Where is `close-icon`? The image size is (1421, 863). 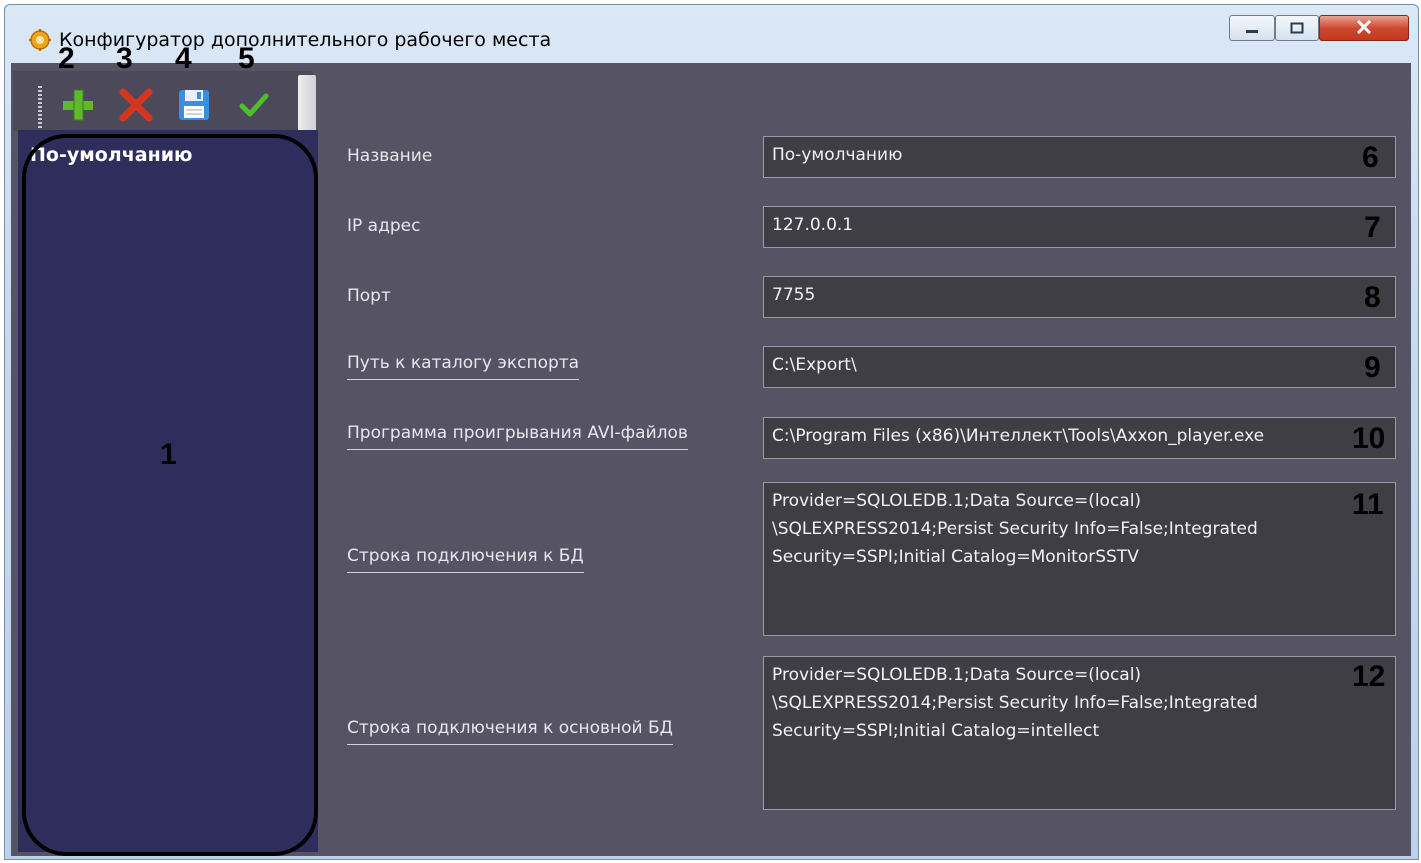
close-icon is located at coordinates (1364, 28).